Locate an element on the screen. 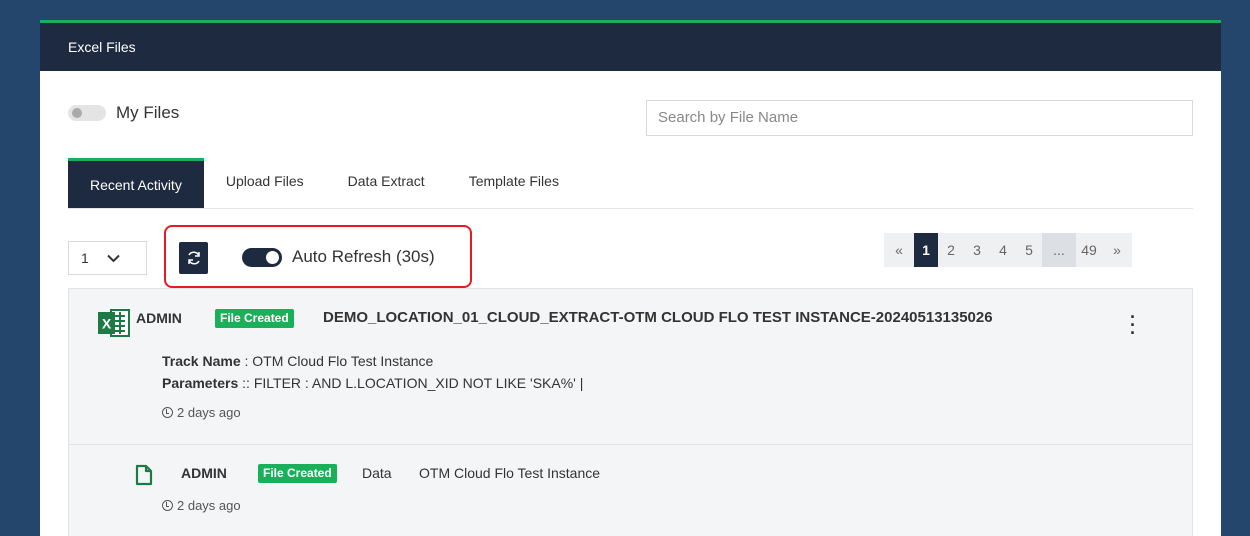 This screenshot has height=536, width=1250. my-files-label: My Files is located at coordinates (148, 112).